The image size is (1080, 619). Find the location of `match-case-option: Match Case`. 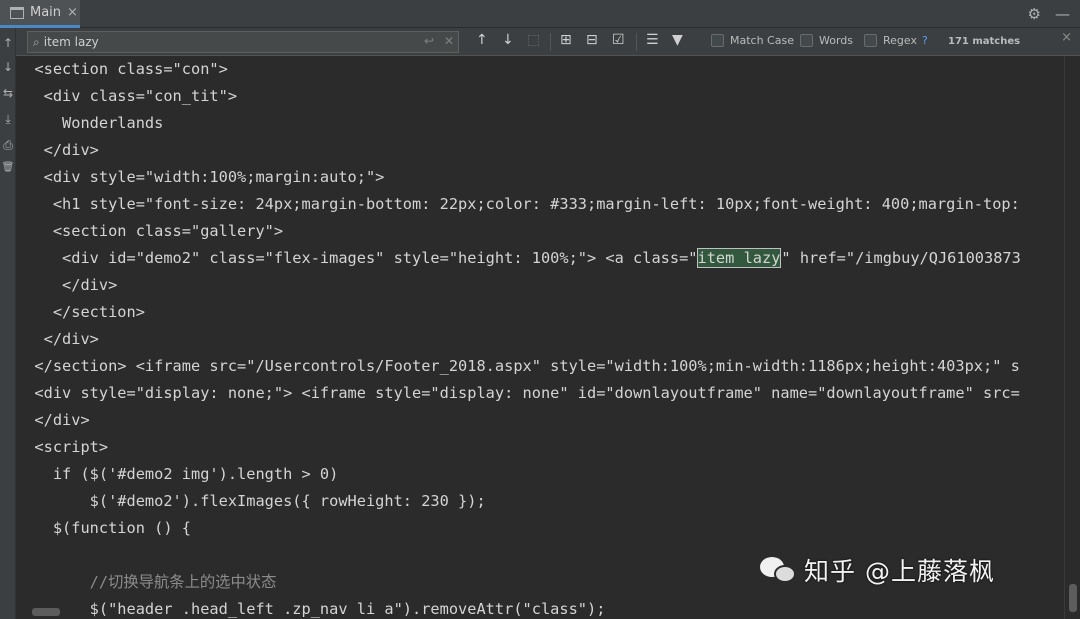

match-case-option: Match Case is located at coordinates (752, 40).